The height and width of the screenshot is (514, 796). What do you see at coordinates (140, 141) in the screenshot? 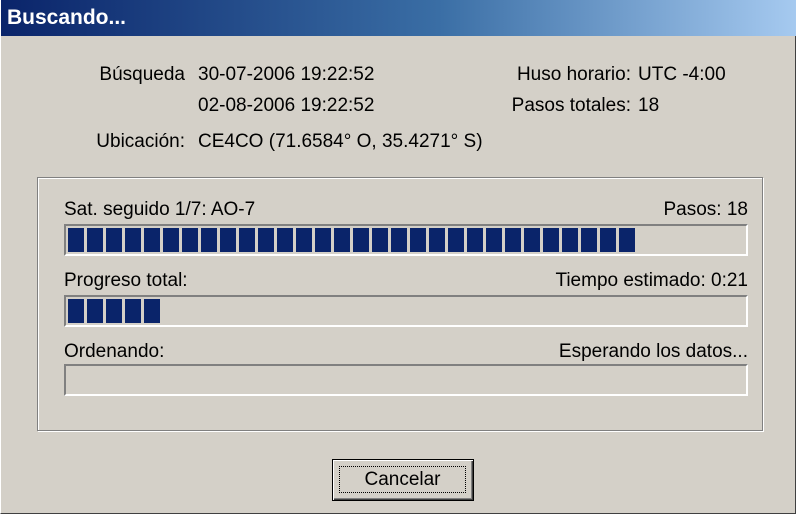
I see `location-label: Ubicación:` at bounding box center [140, 141].